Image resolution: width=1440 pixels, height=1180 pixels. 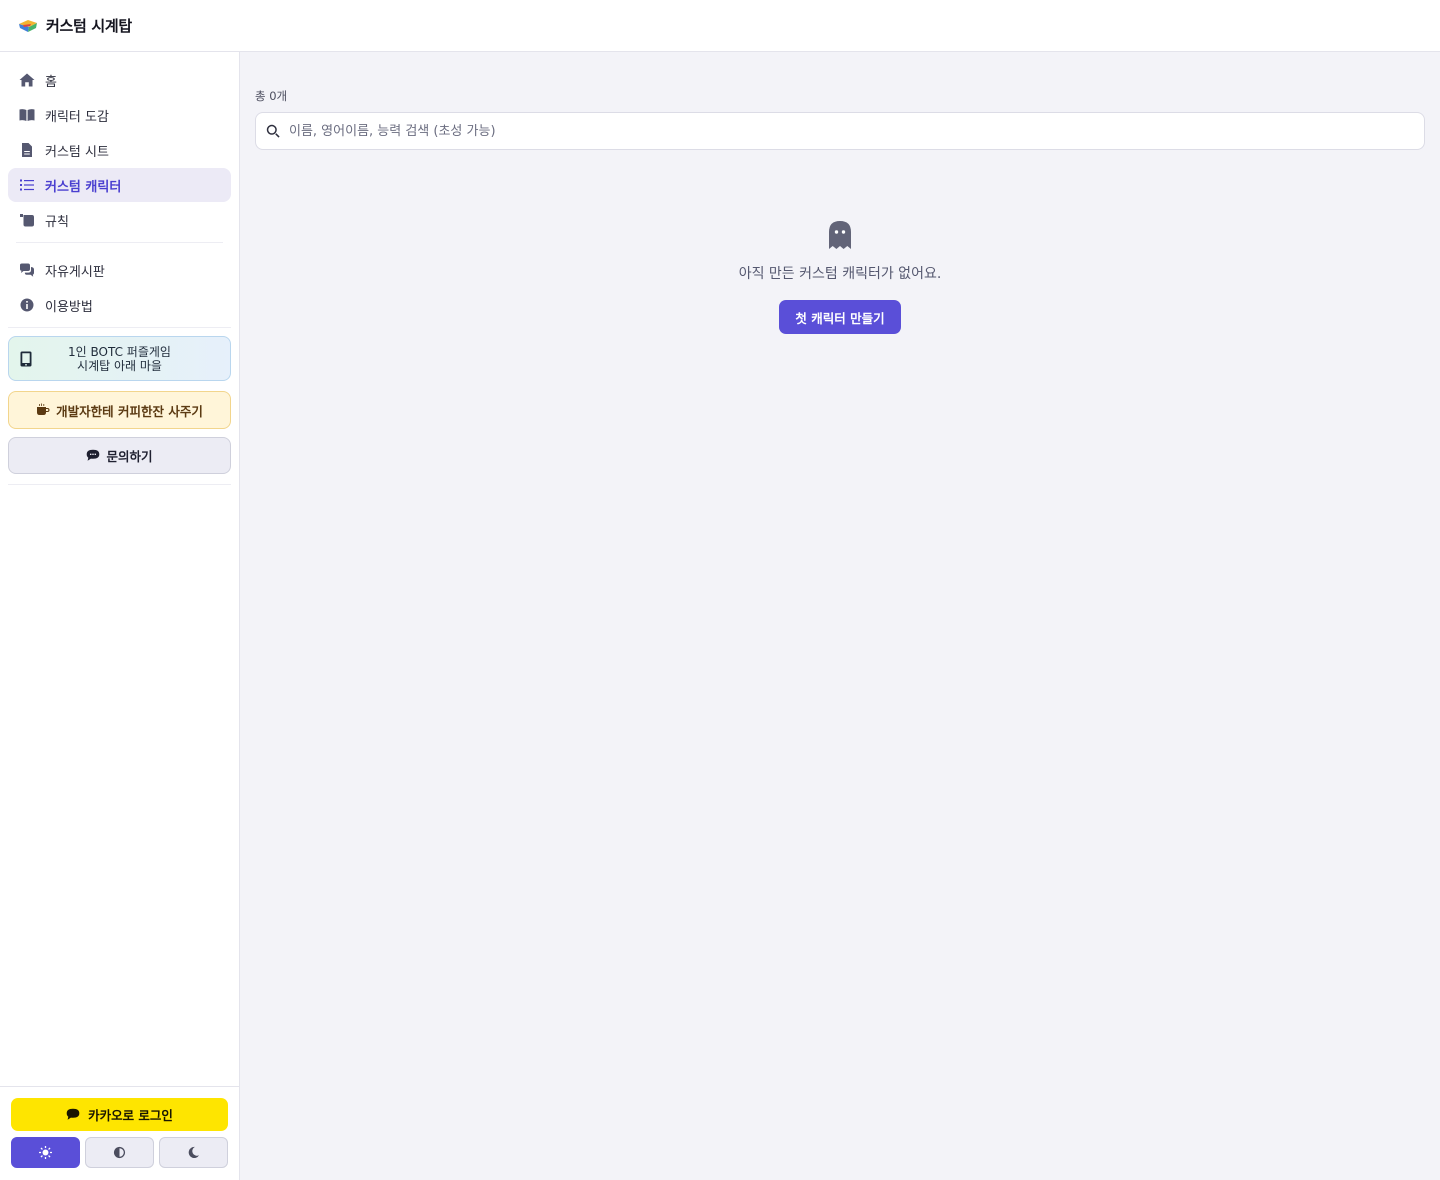 What do you see at coordinates (119, 220) in the screenshot?
I see `sidebar-item-rules: 규칙` at bounding box center [119, 220].